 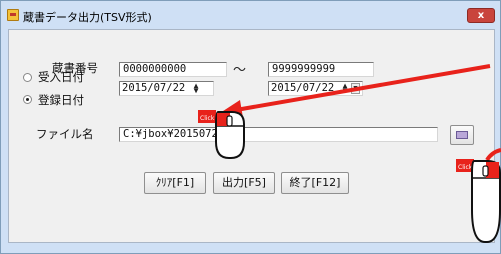 What do you see at coordinates (27, 77) in the screenshot?
I see `radio-received-date` at bounding box center [27, 77].